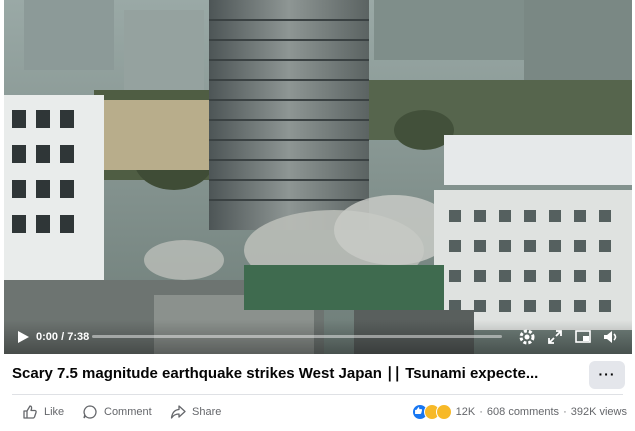 This screenshot has width=635, height=431. What do you see at coordinates (43, 412) in the screenshot?
I see `like-button: Like` at bounding box center [43, 412].